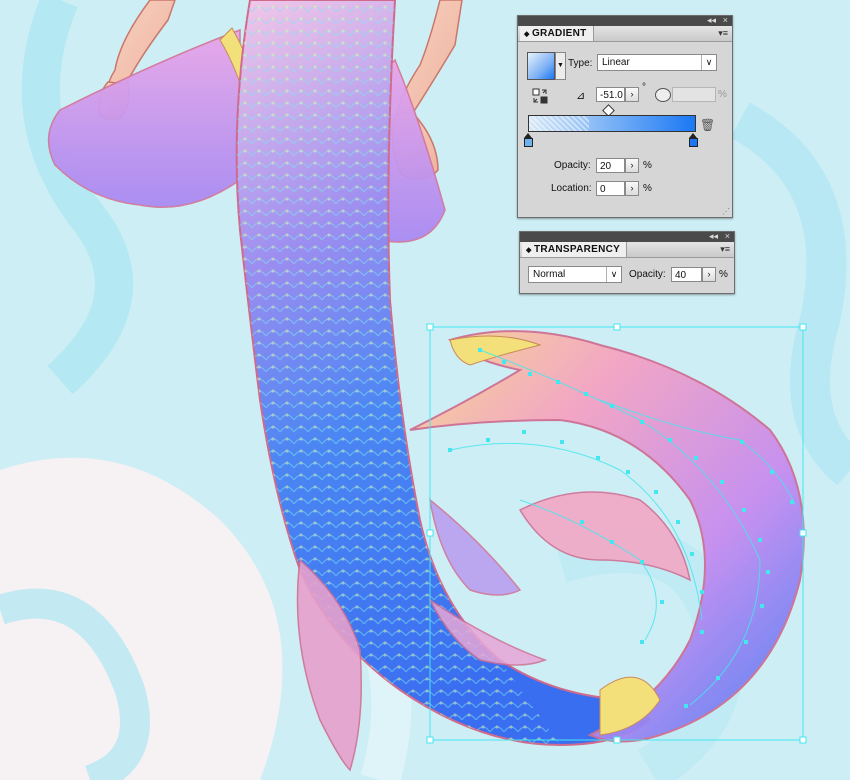  I want to click on transparency-opacity-label: Opacity:, so click(647, 274).